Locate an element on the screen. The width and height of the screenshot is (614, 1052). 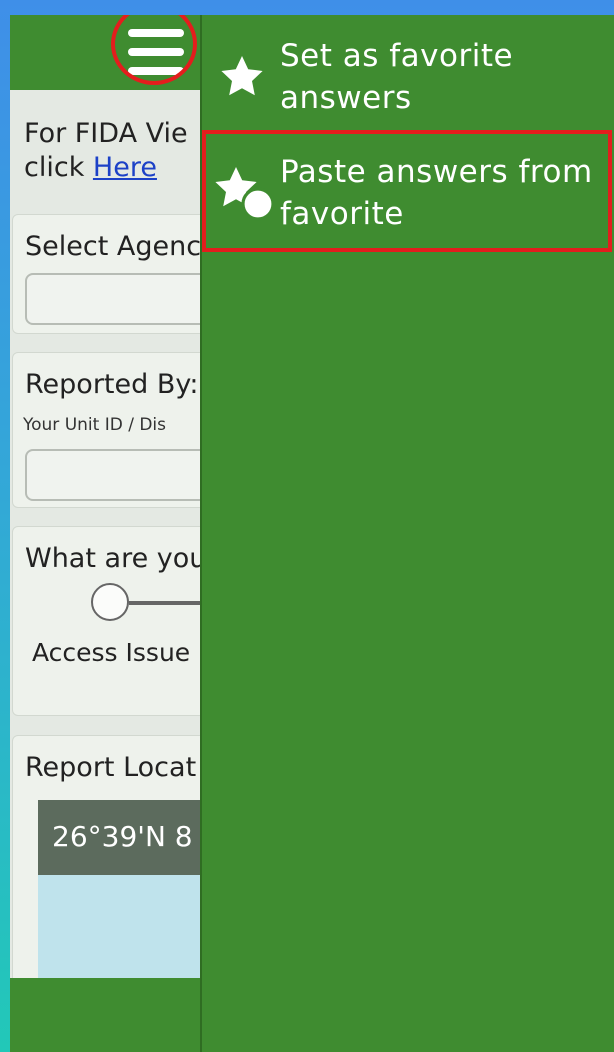
location-label: Report Locat is located at coordinates (111, 767).